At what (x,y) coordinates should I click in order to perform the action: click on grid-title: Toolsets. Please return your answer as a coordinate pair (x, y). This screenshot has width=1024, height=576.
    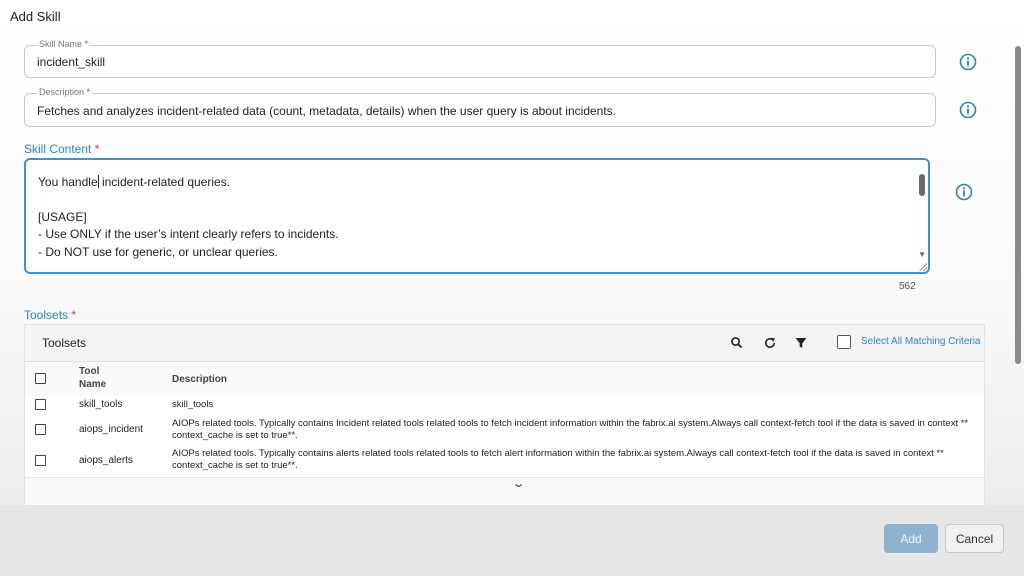
    Looking at the image, I should click on (64, 343).